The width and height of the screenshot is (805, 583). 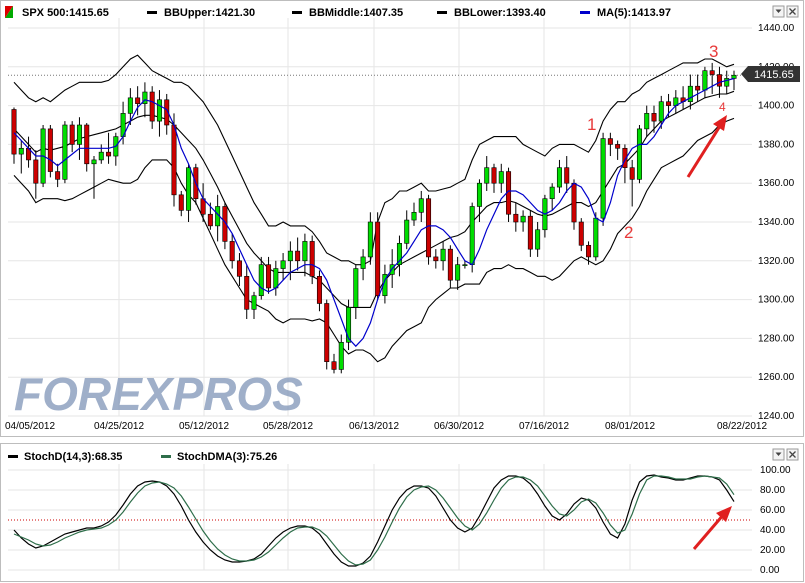 What do you see at coordinates (770, 570) in the screenshot?
I see `stoch-y-tick-label: 0.00` at bounding box center [770, 570].